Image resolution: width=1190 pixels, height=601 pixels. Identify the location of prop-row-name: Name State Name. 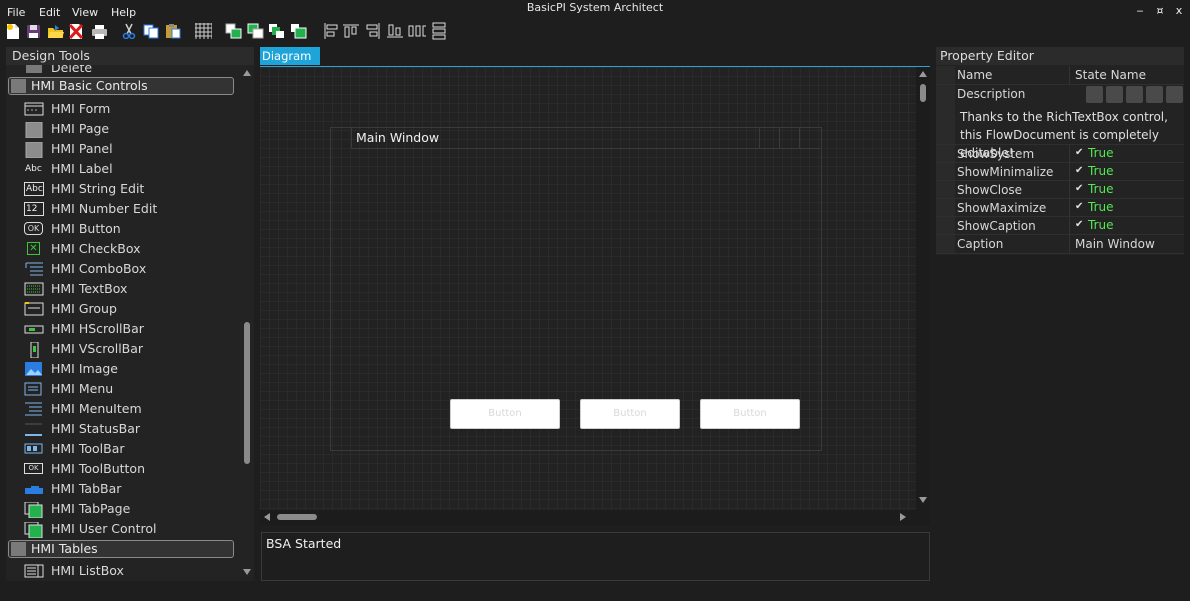
(1060, 75).